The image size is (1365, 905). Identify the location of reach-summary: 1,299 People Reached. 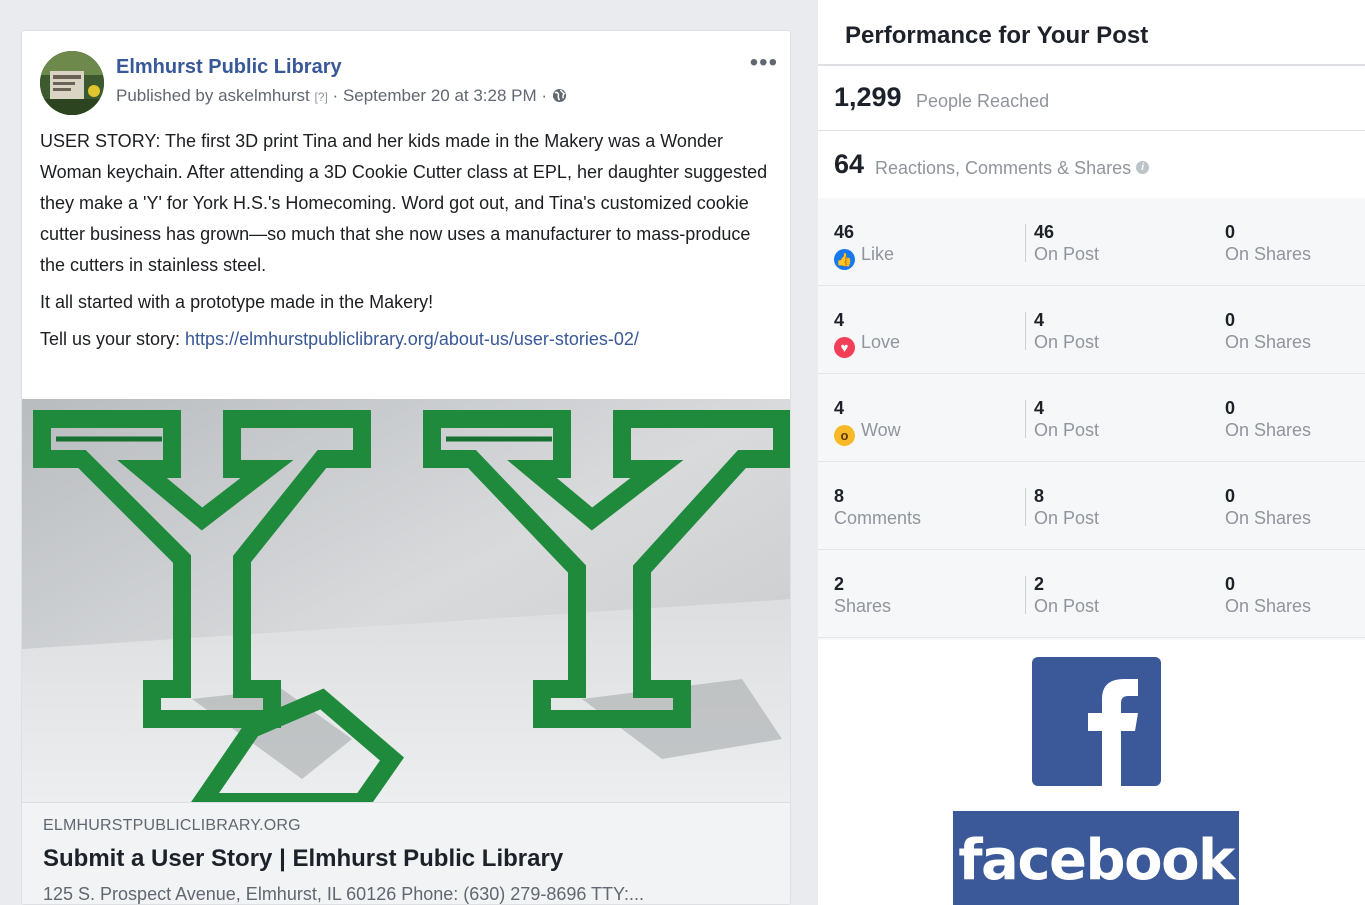
(1091, 98).